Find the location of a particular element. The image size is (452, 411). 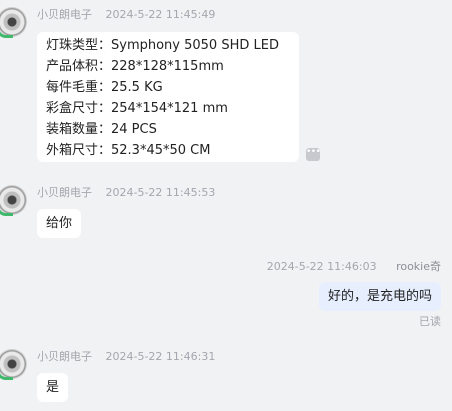

message-time: 2024-5-22 11:46:03 is located at coordinates (321, 266).